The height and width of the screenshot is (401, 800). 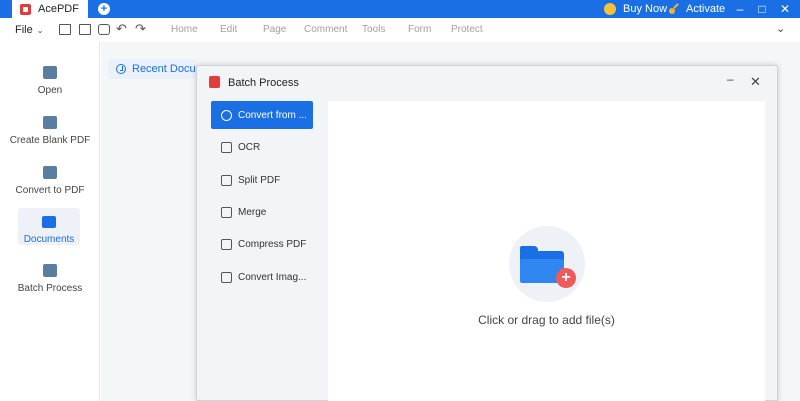 What do you see at coordinates (740, 9) in the screenshot?
I see `window-minimize-button: –` at bounding box center [740, 9].